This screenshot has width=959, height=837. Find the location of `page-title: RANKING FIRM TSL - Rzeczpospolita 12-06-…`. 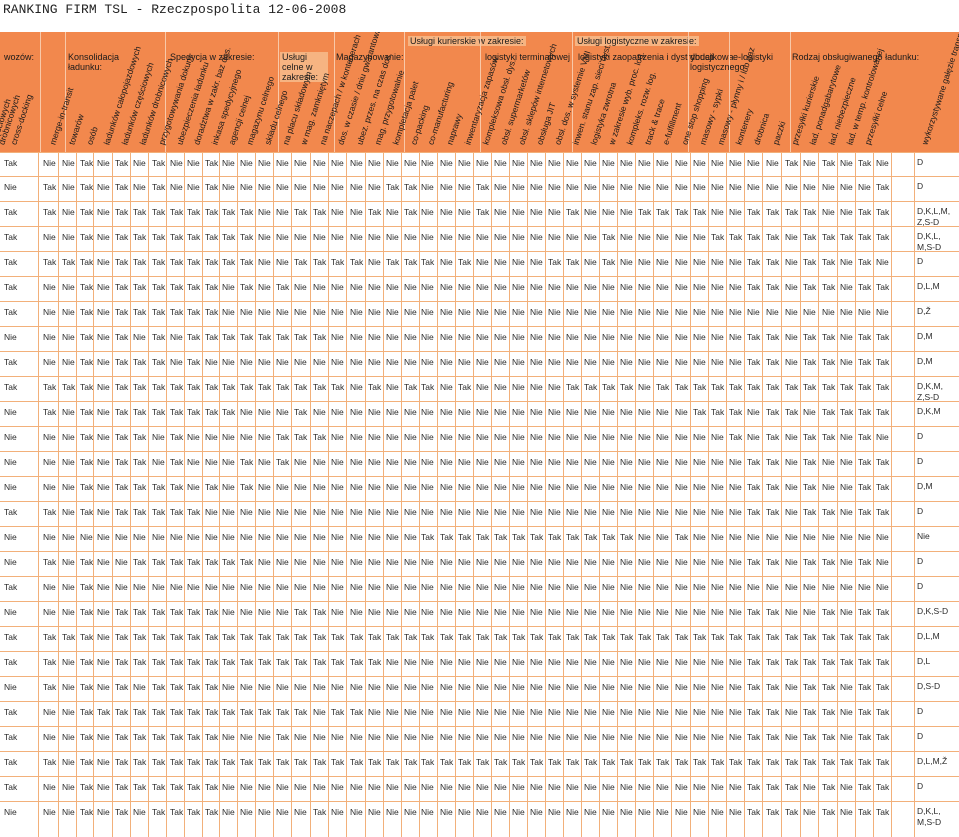

page-title: RANKING FIRM TSL - Rzeczpospolita 12-06-… is located at coordinates (175, 9).